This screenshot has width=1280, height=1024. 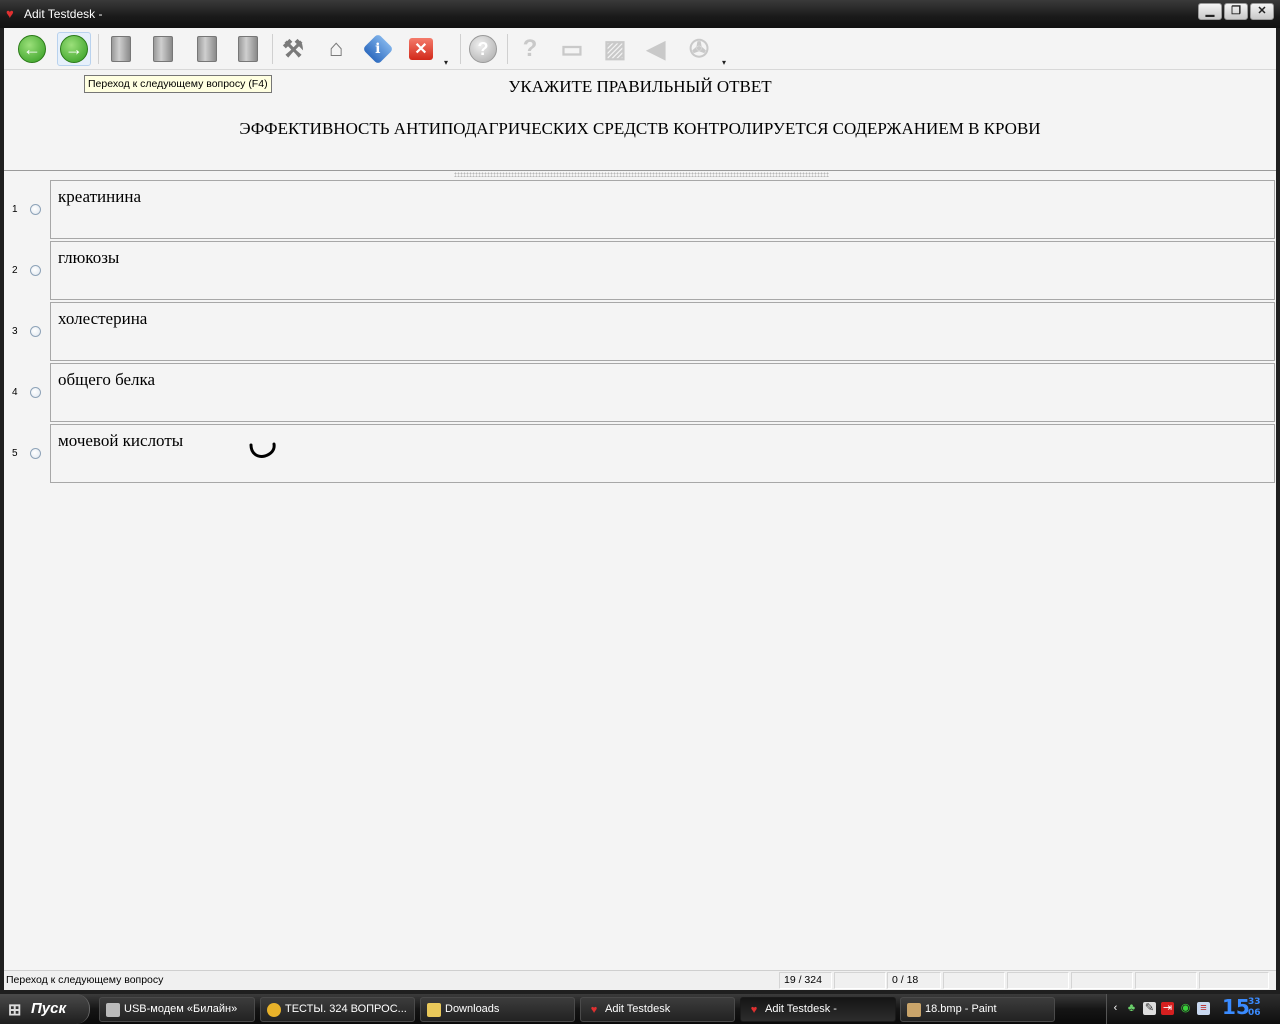 I want to click on network-icon: ♣, so click(x=1131, y=1008).